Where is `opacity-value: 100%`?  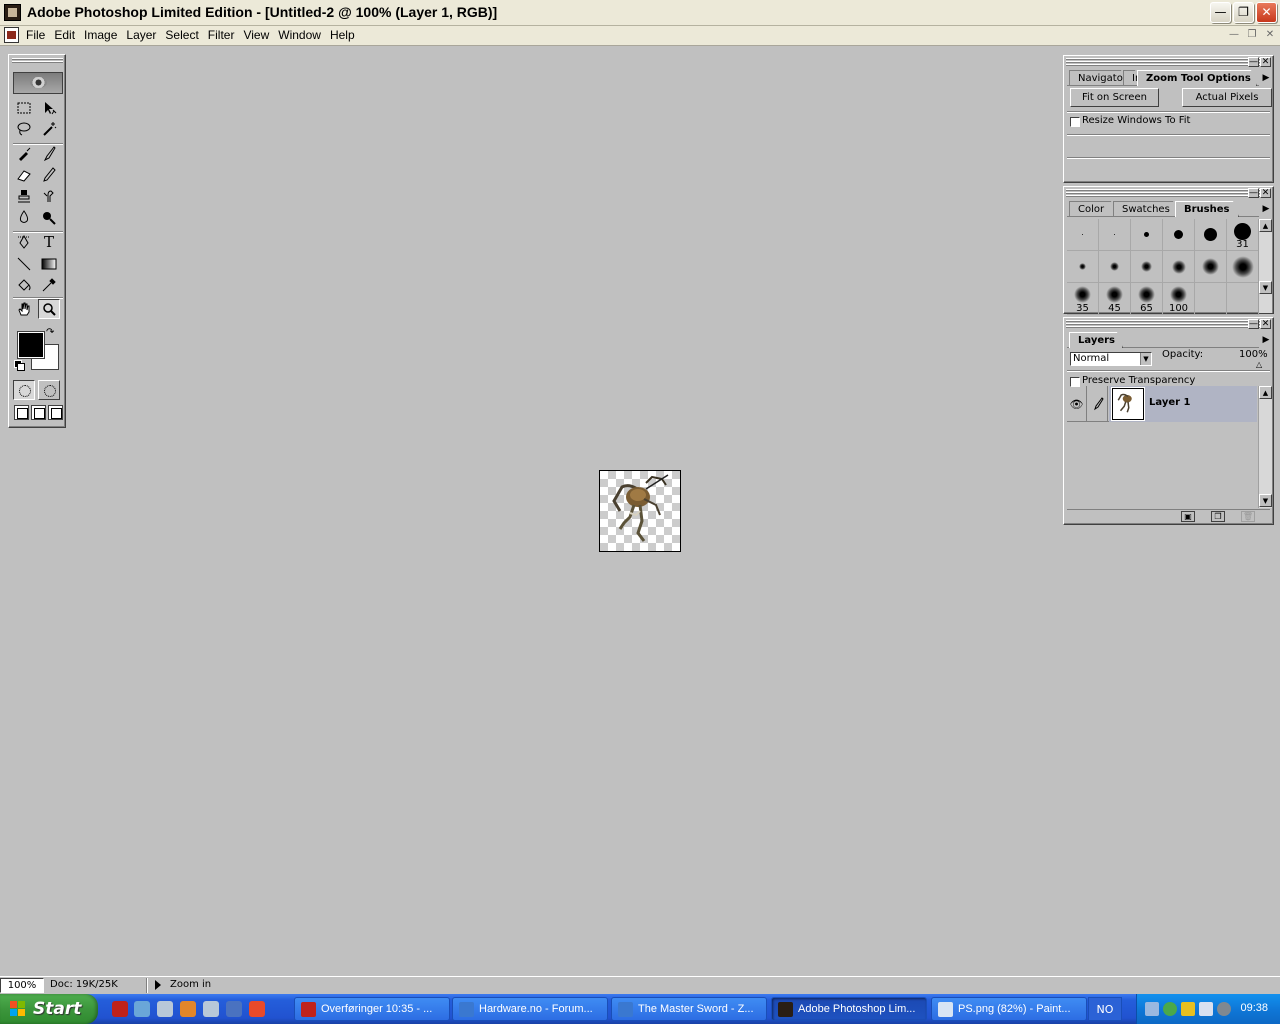
opacity-value: 100% is located at coordinates (1253, 354).